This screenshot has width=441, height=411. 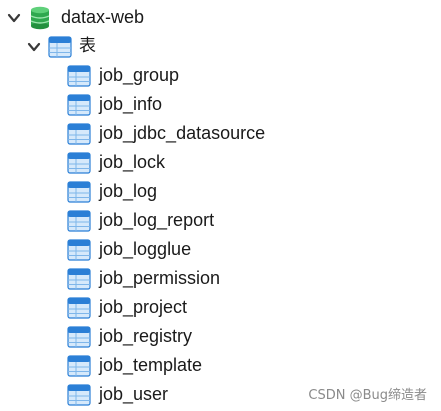 I want to click on tree-node-connection: datax-web, so click(x=75, y=17).